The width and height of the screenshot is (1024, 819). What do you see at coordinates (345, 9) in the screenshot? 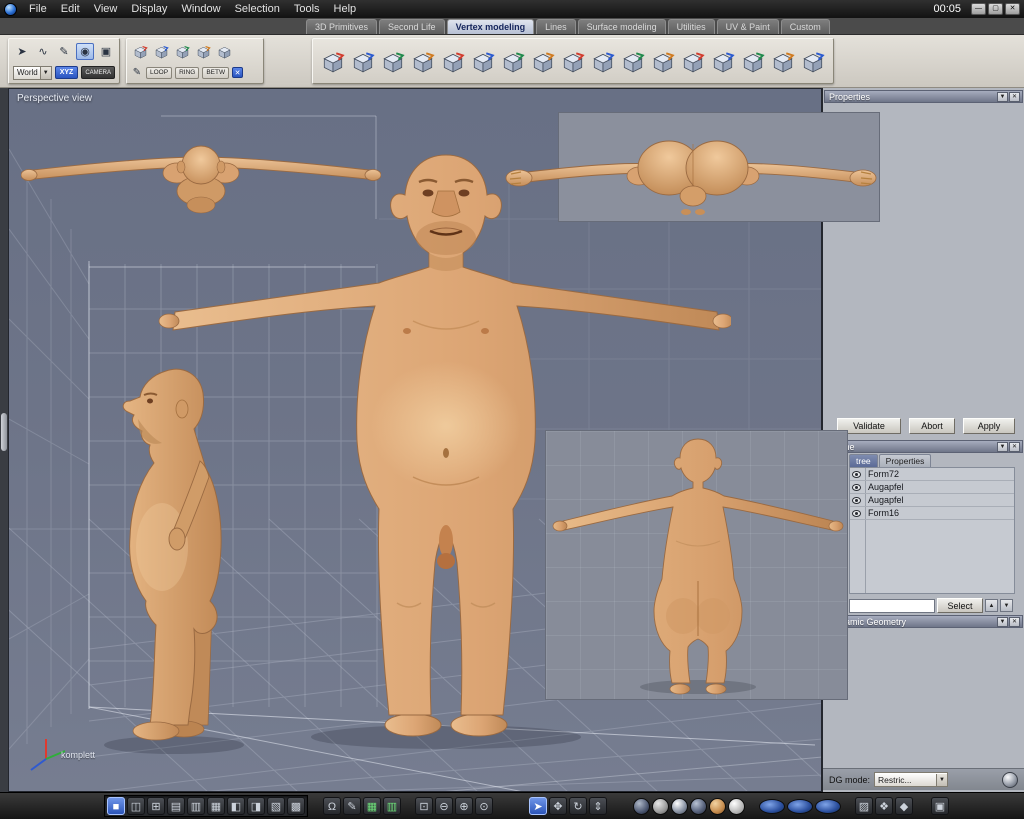
I see `menu-help: Help` at bounding box center [345, 9].